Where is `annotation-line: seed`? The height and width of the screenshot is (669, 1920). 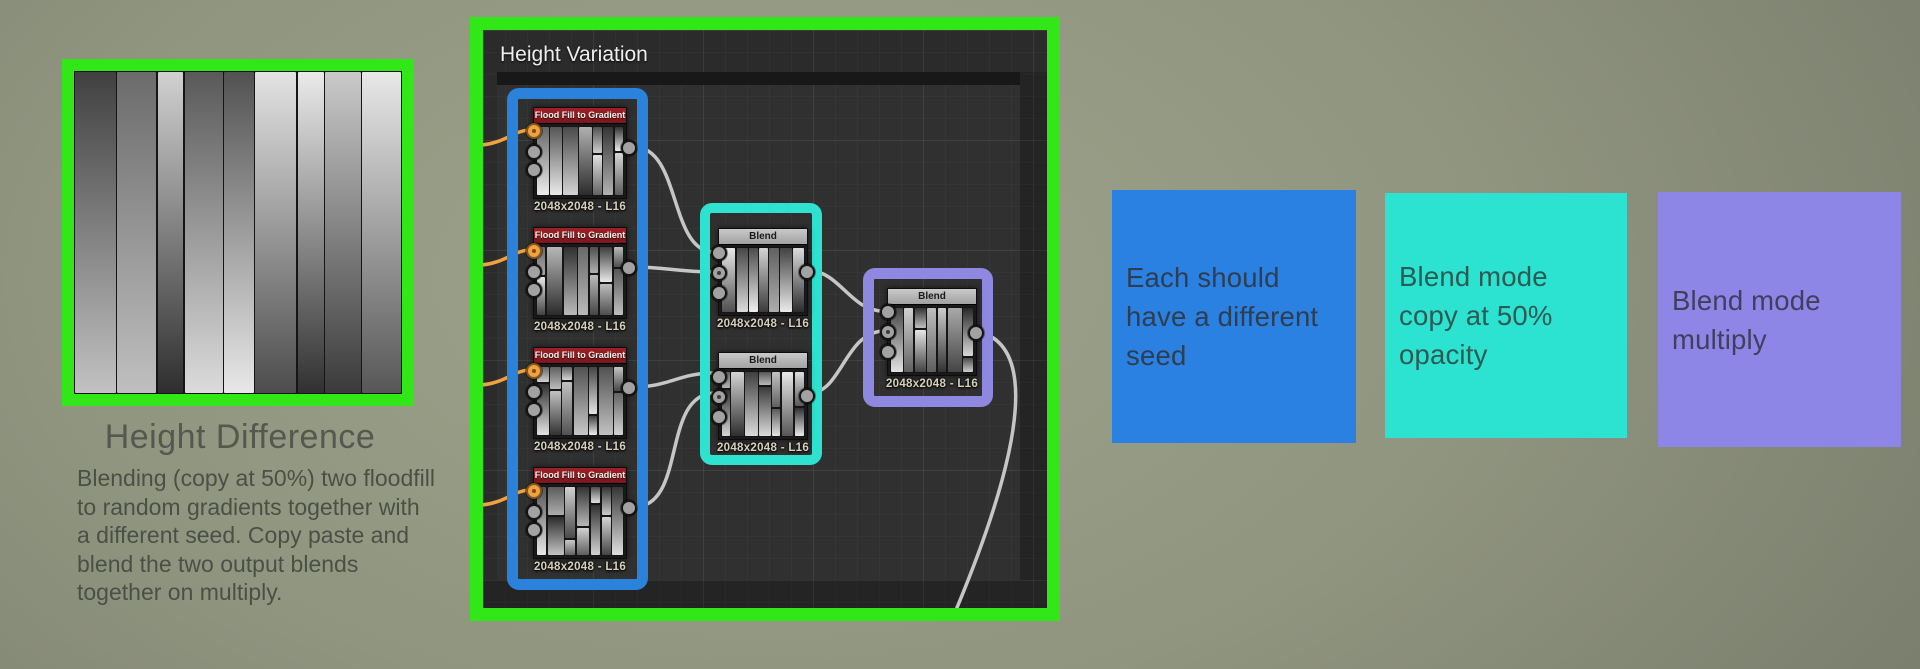 annotation-line: seed is located at coordinates (1156, 355).